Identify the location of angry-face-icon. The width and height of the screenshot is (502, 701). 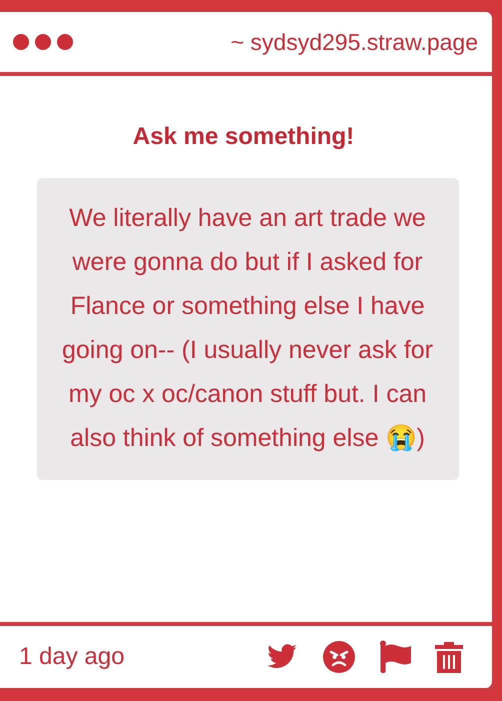
(339, 657).